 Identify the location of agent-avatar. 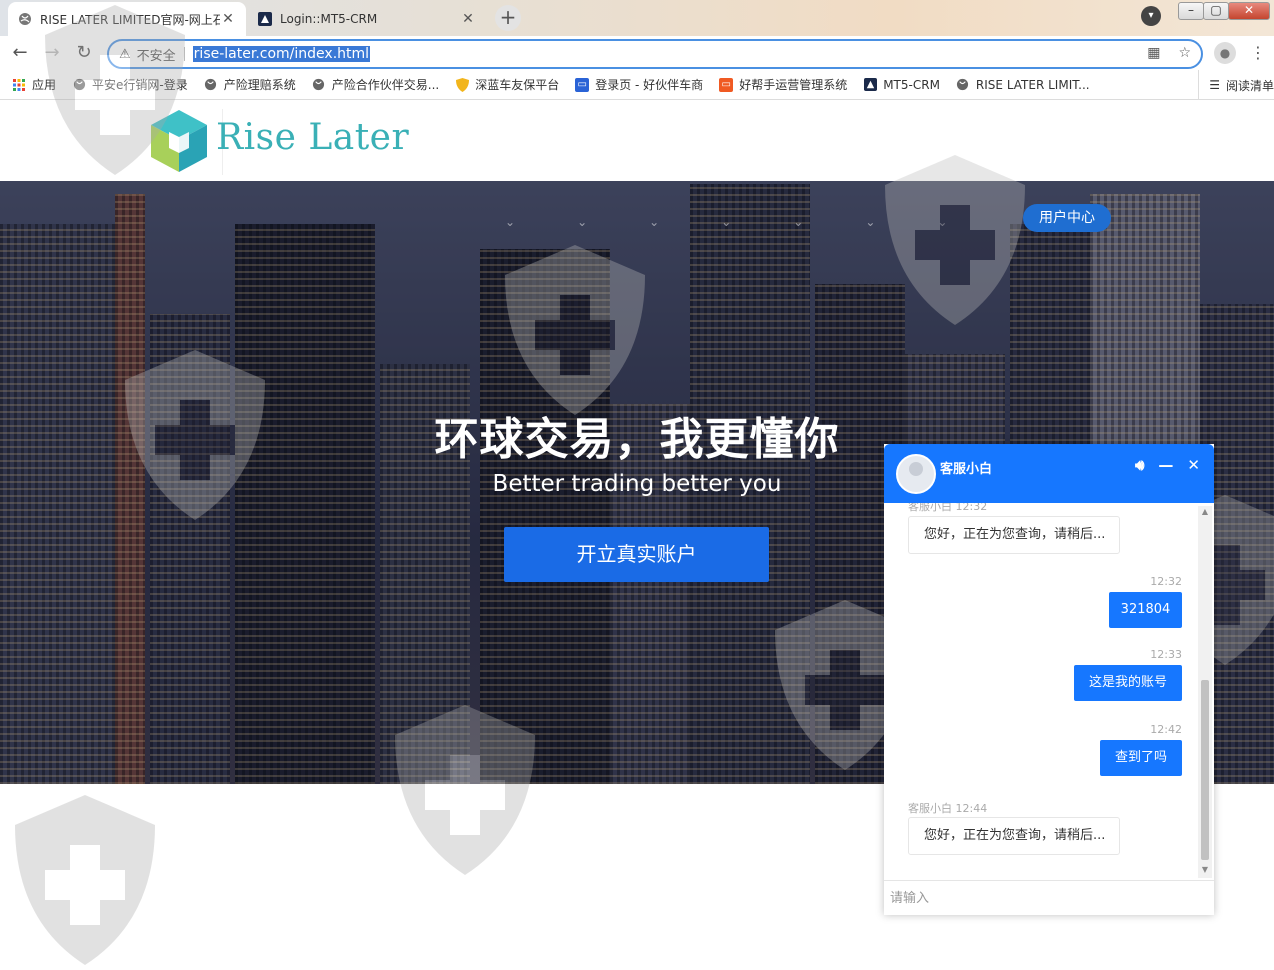
(916, 474).